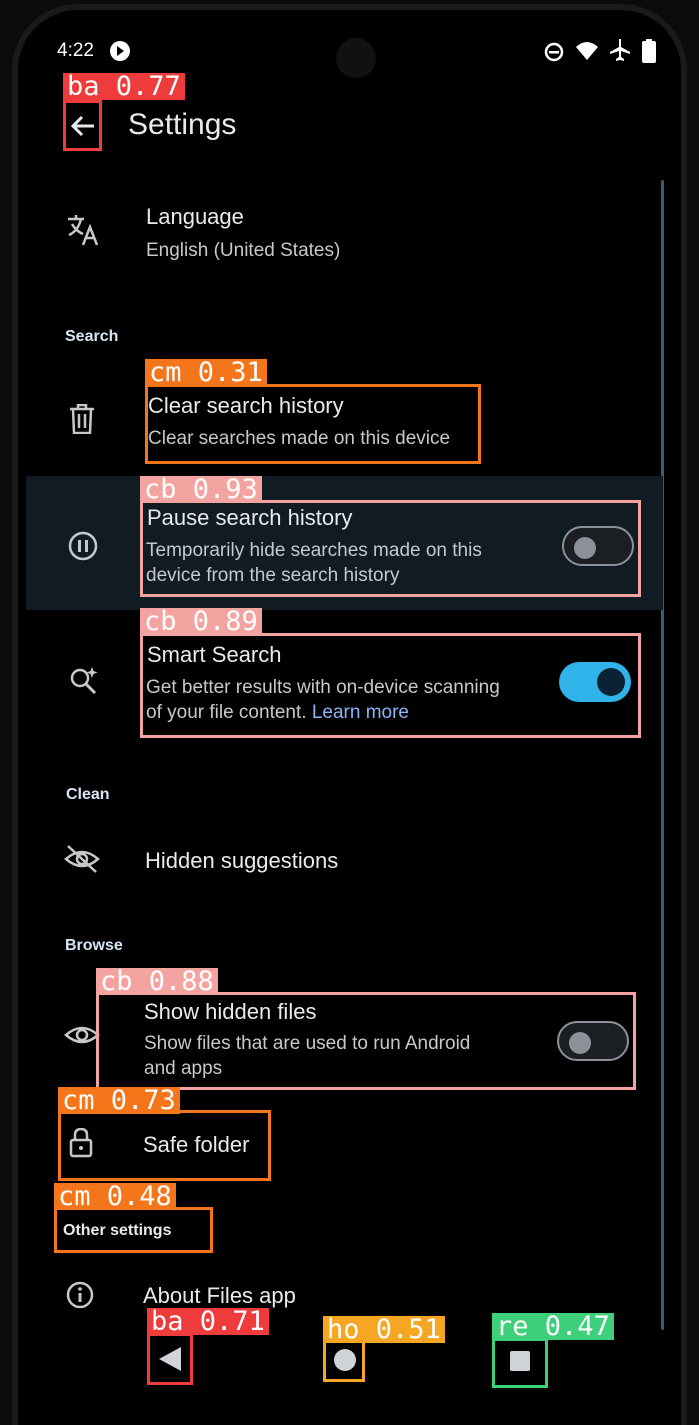 This screenshot has width=699, height=1425. I want to click on detection-label: cb 0.88, so click(157, 981).